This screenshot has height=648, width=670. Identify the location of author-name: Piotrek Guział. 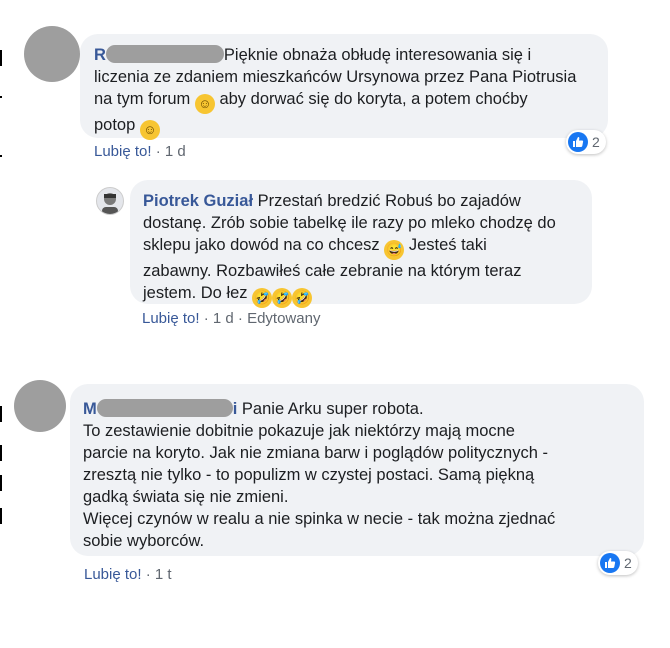
(198, 201).